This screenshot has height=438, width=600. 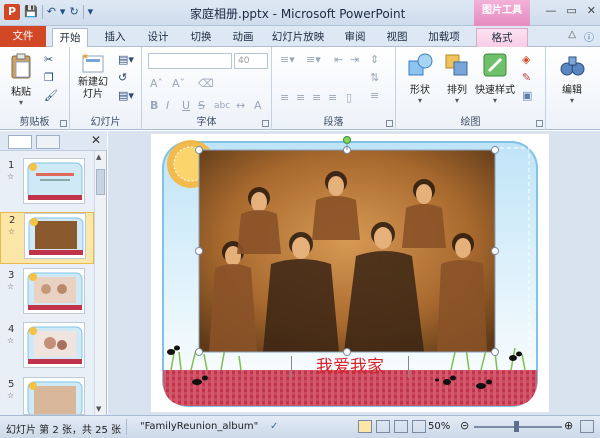 I want to click on font-size-combobox: 40, so click(x=251, y=61).